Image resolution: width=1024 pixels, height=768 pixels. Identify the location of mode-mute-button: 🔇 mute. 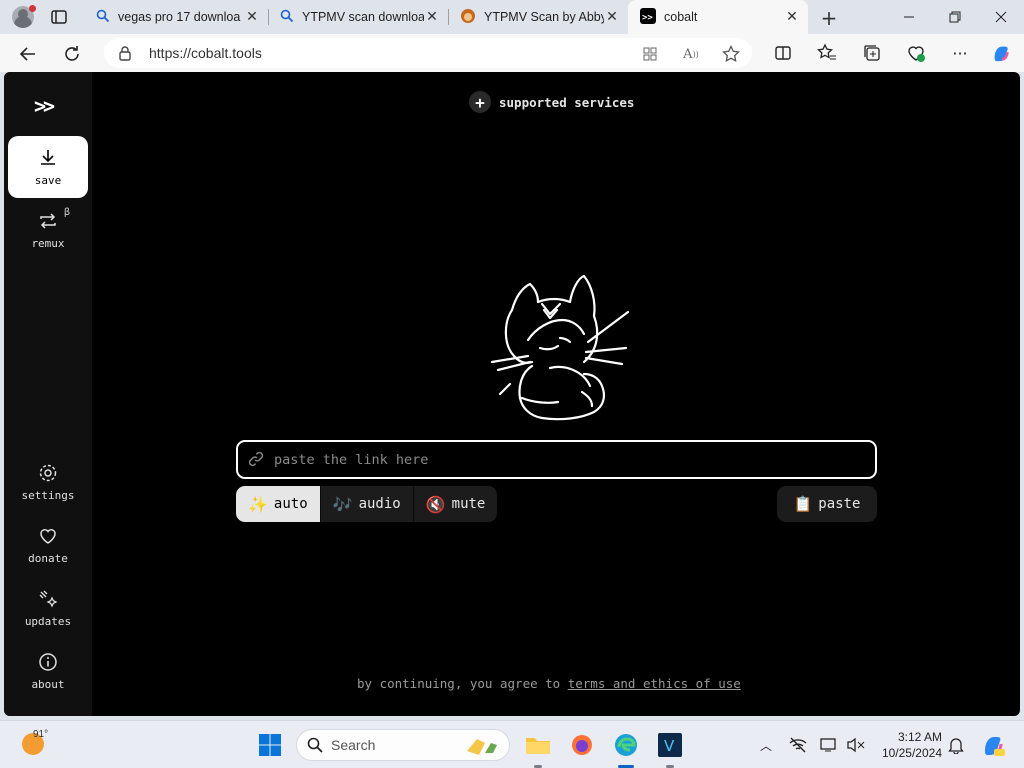
(456, 504).